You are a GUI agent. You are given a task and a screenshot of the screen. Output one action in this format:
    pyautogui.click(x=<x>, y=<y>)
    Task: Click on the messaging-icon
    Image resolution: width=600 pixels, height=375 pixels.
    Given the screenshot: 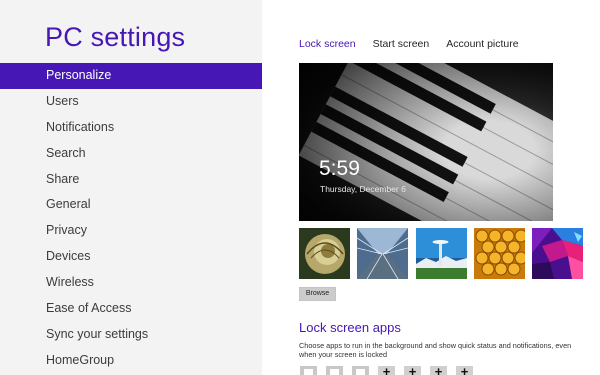 What is the action you would take?
    pyautogui.click(x=308, y=372)
    